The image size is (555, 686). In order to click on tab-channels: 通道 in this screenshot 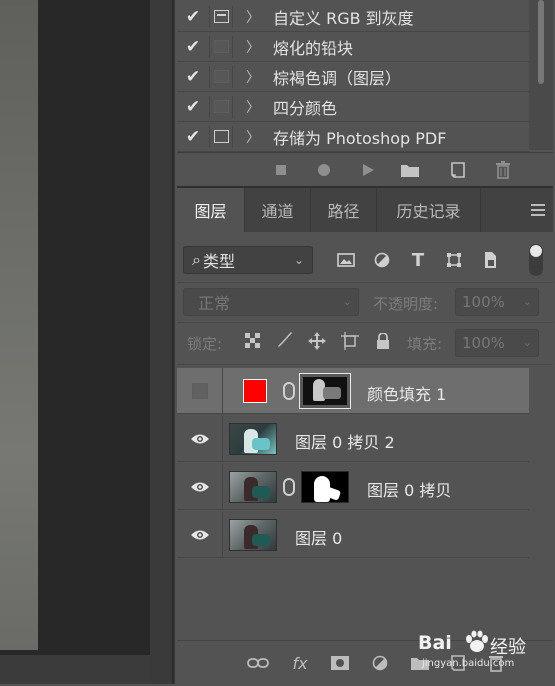, I will do `click(278, 210)`.